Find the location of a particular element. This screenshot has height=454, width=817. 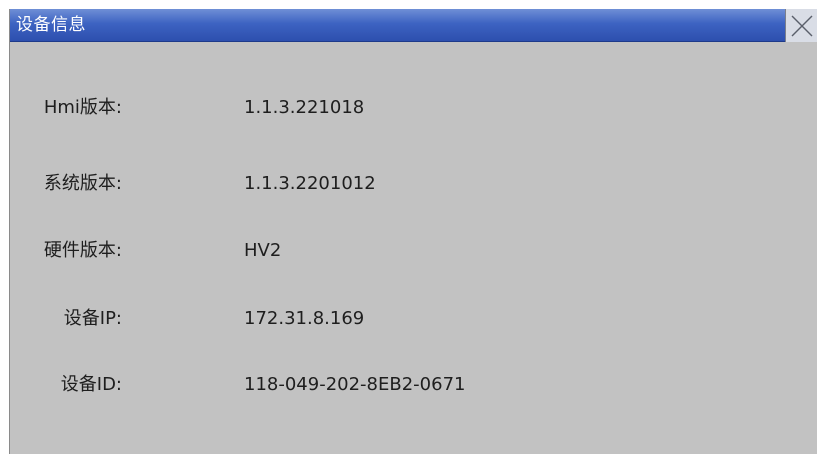

close-icon is located at coordinates (802, 25).